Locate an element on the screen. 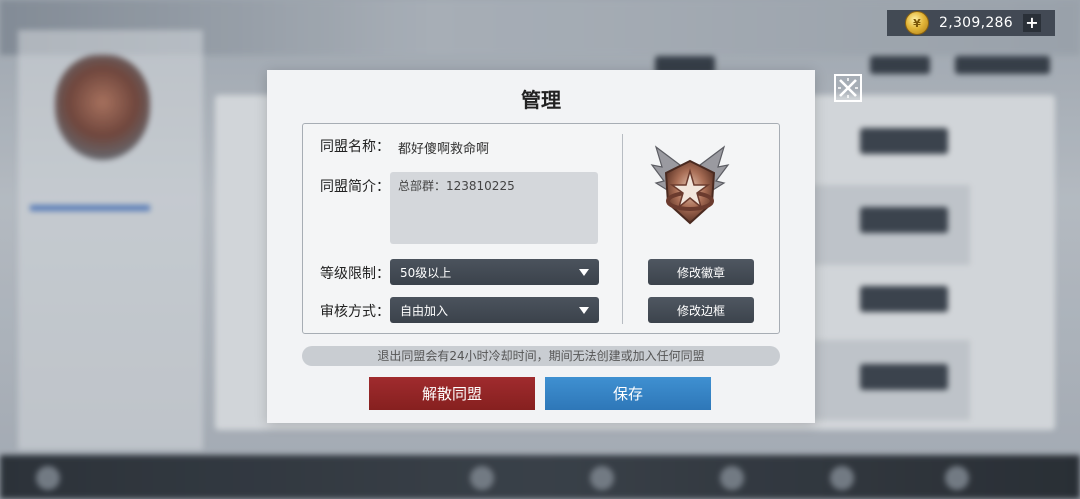 Image resolution: width=1080 pixels, height=499 pixels. review-mode-value: 自由加入 is located at coordinates (424, 310).